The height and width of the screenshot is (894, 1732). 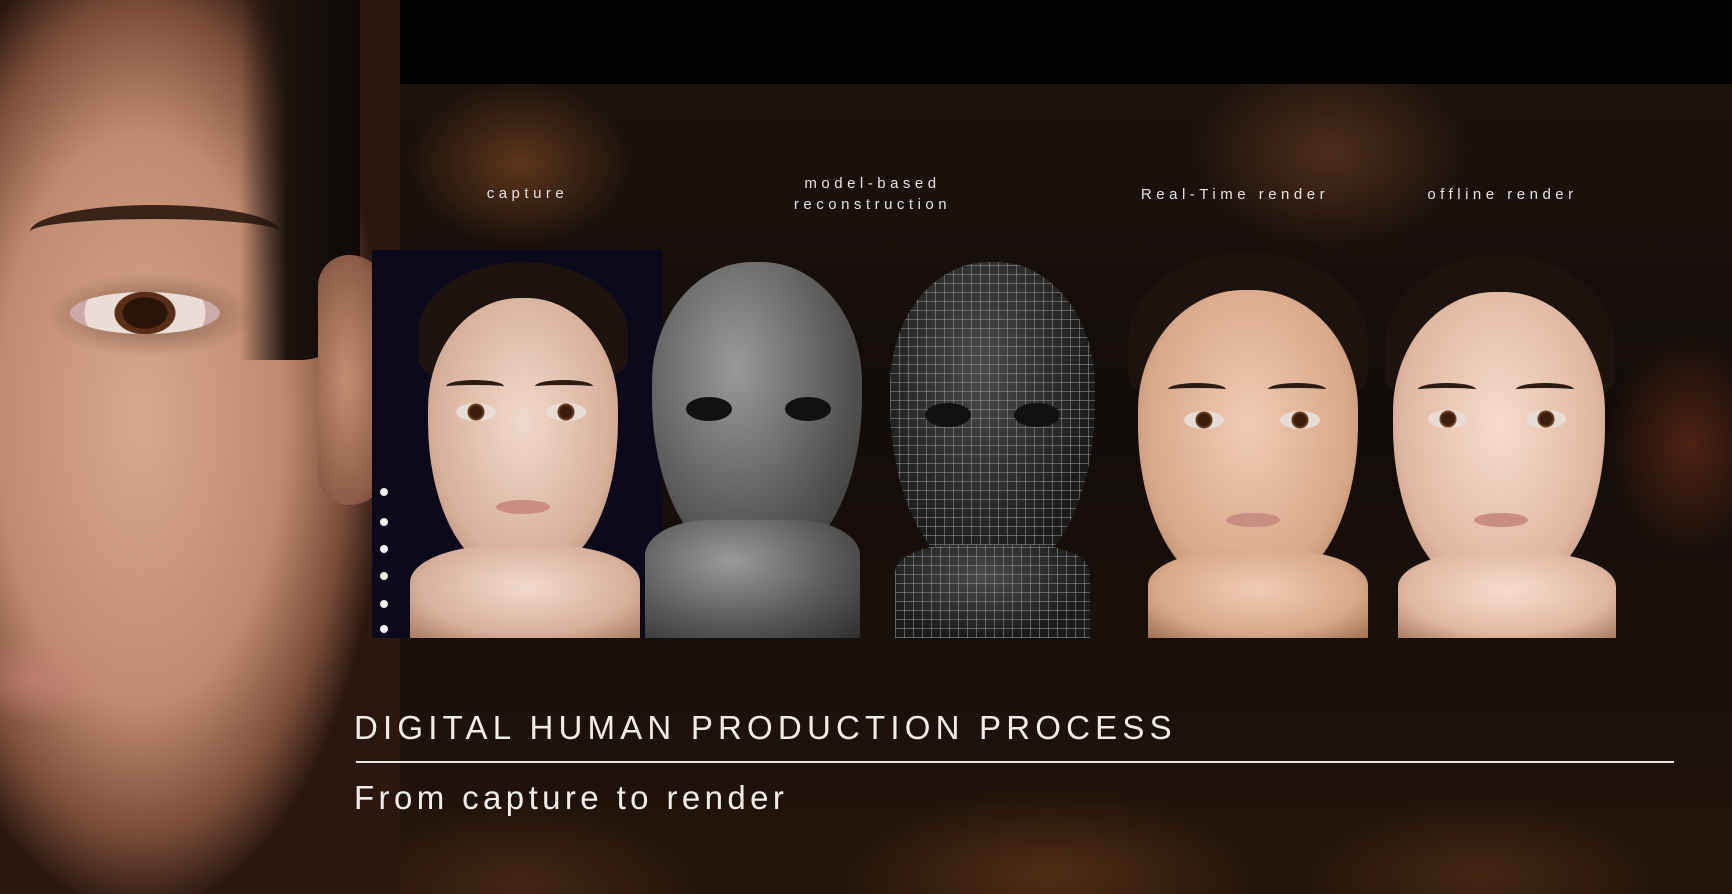 What do you see at coordinates (872, 204) in the screenshot?
I see `stage-label-line-2: reconstruction` at bounding box center [872, 204].